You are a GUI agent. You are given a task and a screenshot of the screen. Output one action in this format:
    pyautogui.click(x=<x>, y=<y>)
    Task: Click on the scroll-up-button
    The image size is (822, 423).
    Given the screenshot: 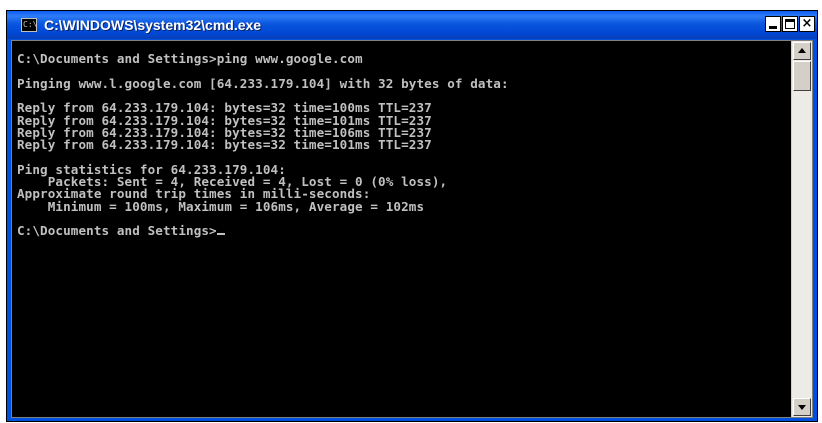 What is the action you would take?
    pyautogui.click(x=802, y=51)
    